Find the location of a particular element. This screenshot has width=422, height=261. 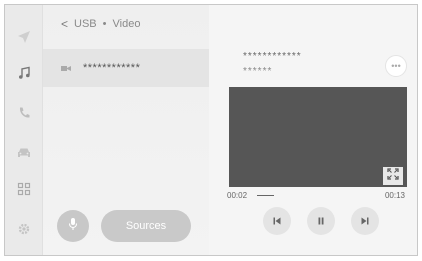

pause-button is located at coordinates (321, 221).